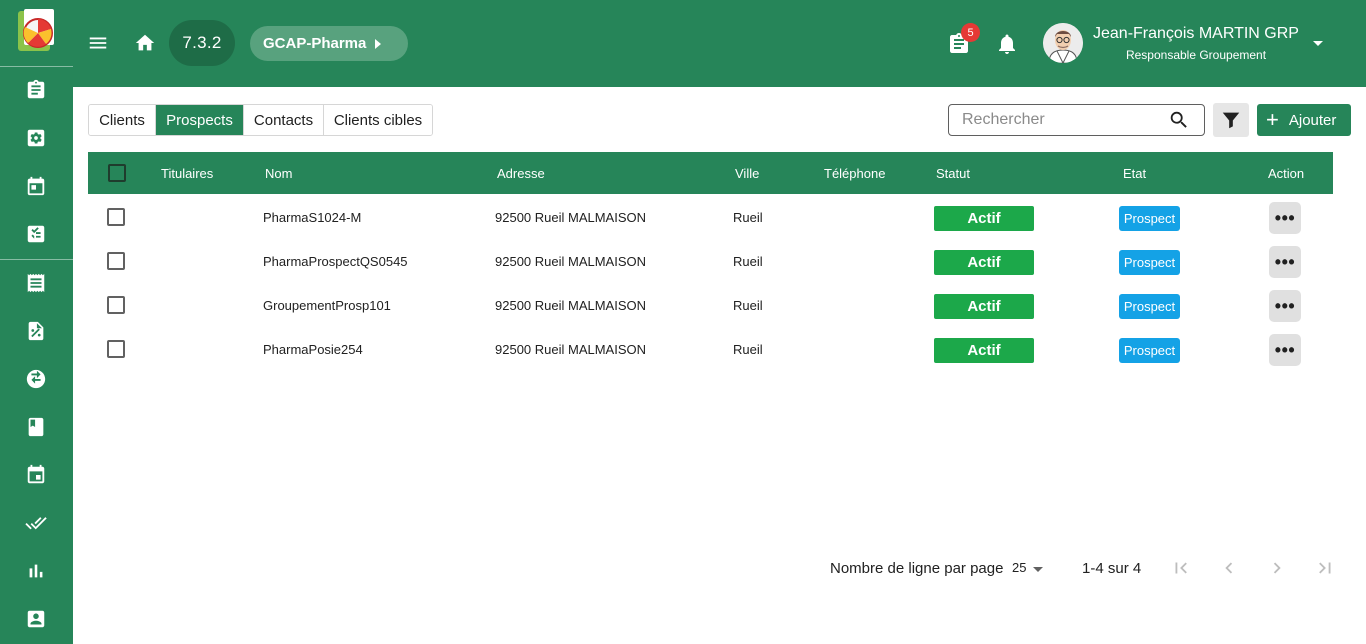 The image size is (1366, 644). I want to click on next-page-icon, so click(1277, 568).